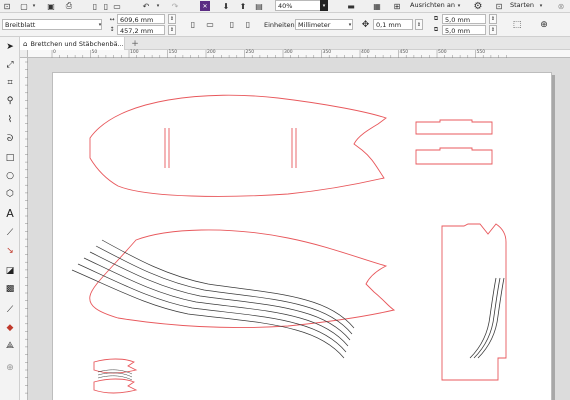 Image resolution: width=570 pixels, height=400 pixels. What do you see at coordinates (250, 52) in the screenshot?
I see `ruler-tick-label: 250` at bounding box center [250, 52].